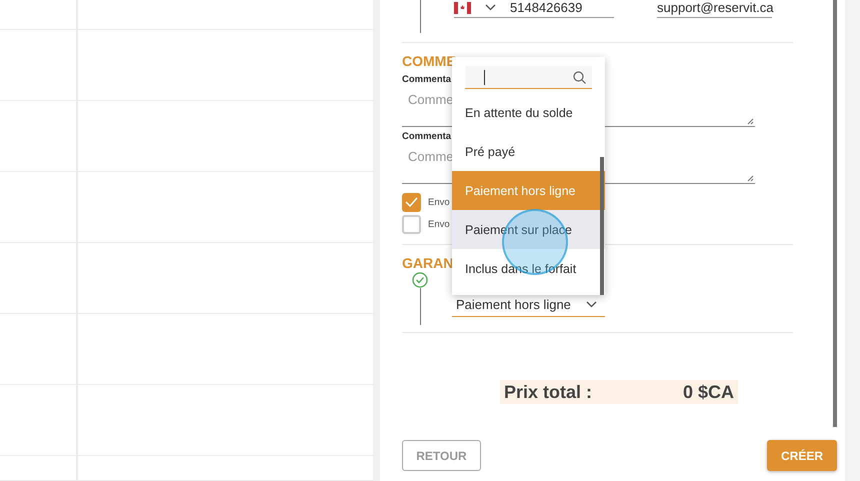 The width and height of the screenshot is (860, 481). Describe the element at coordinates (428, 263) in the screenshot. I see `section-title: GARAN` at that location.